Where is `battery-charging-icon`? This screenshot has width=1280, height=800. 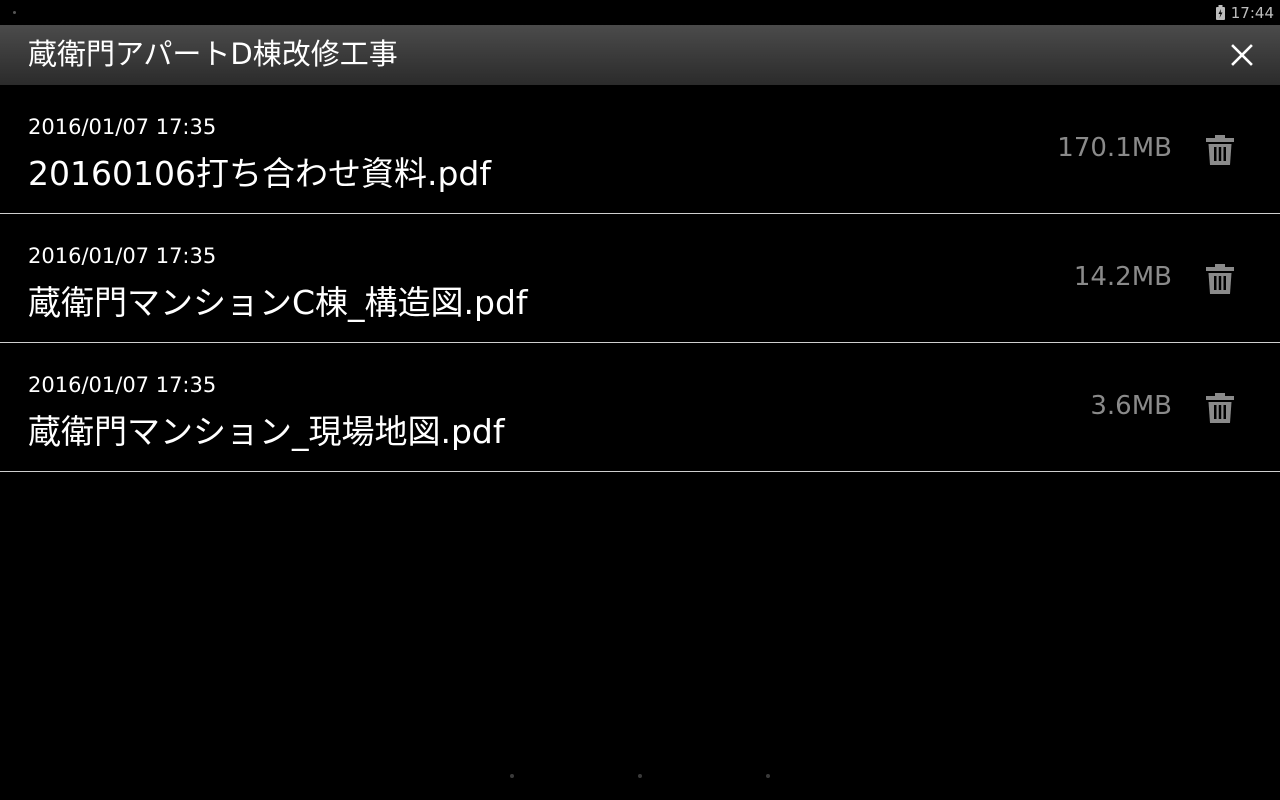
battery-charging-icon is located at coordinates (1220, 12).